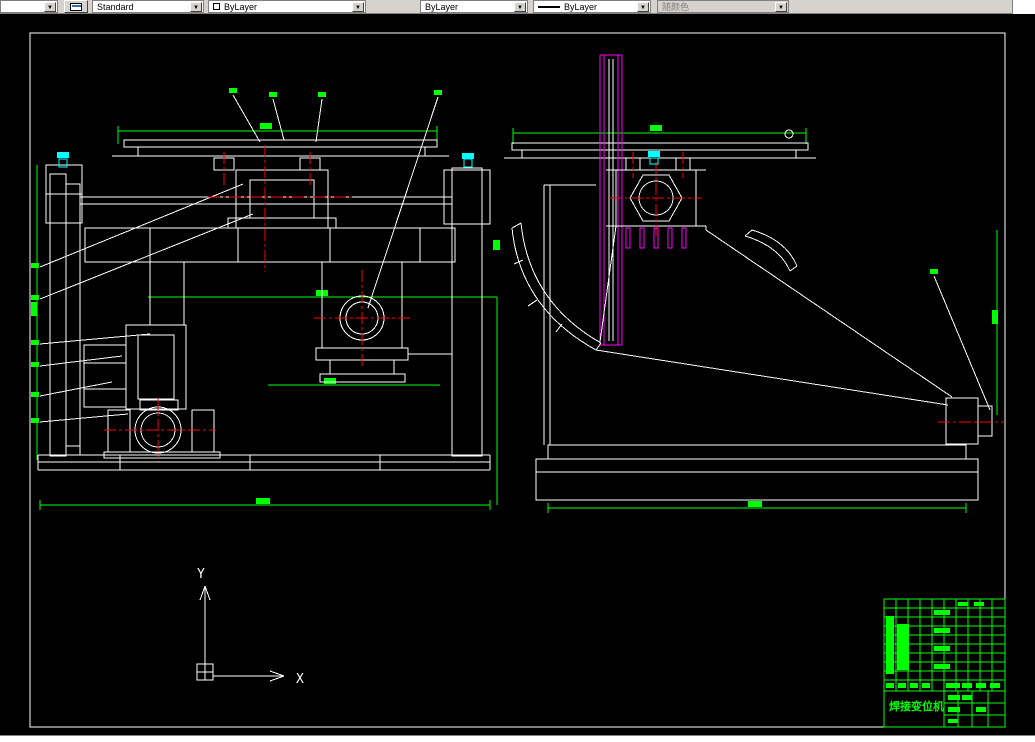  I want to click on title-block: 焊接变位机, so click(944, 663).